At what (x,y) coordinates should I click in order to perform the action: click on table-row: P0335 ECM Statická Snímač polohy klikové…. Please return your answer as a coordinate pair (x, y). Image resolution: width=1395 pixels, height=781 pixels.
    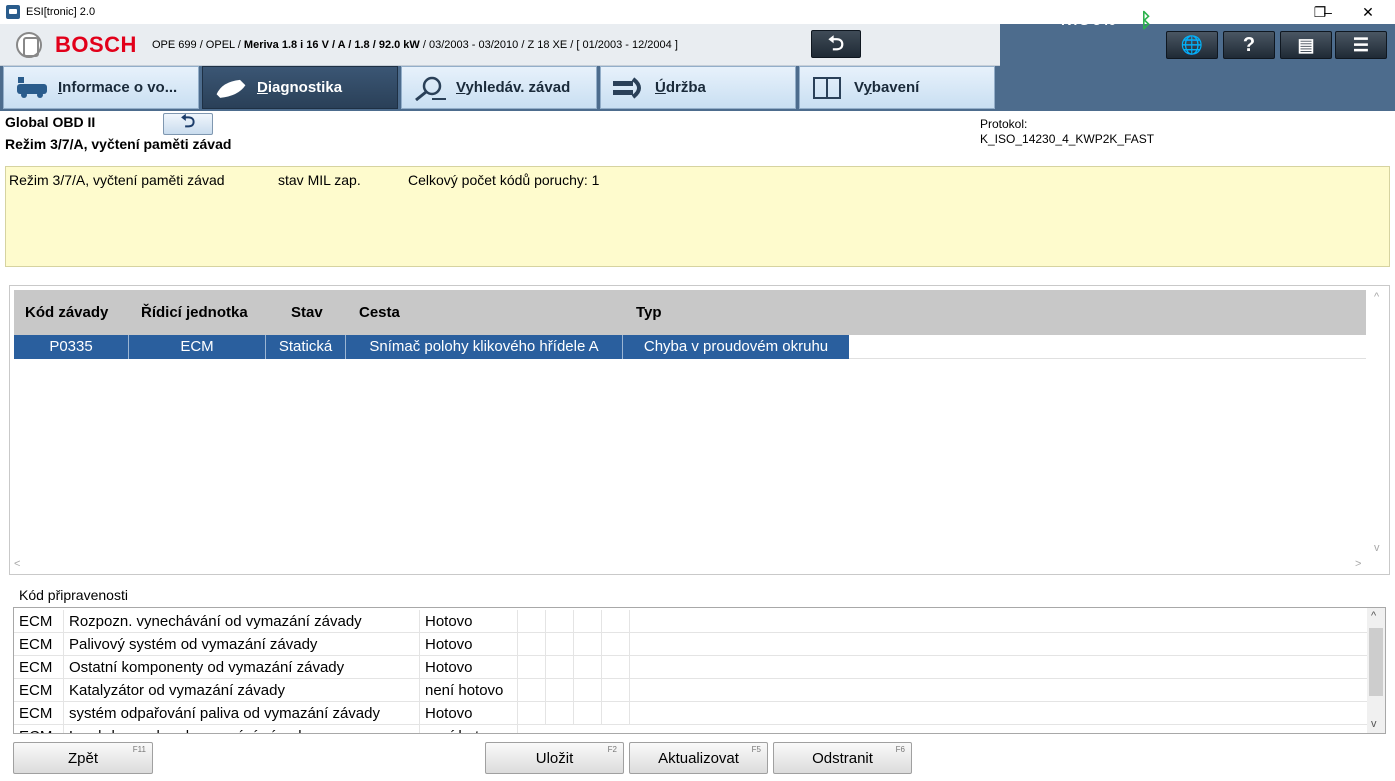
    Looking at the image, I should click on (690, 347).